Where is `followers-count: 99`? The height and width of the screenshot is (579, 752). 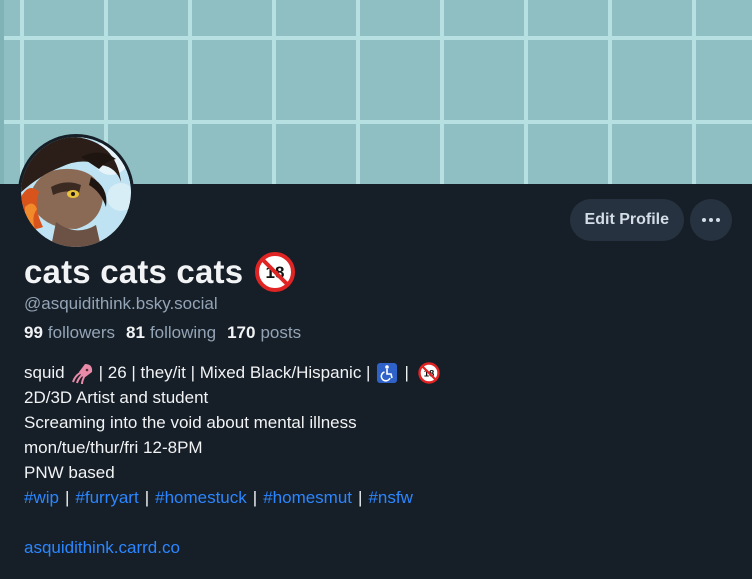
followers-count: 99 is located at coordinates (33, 332).